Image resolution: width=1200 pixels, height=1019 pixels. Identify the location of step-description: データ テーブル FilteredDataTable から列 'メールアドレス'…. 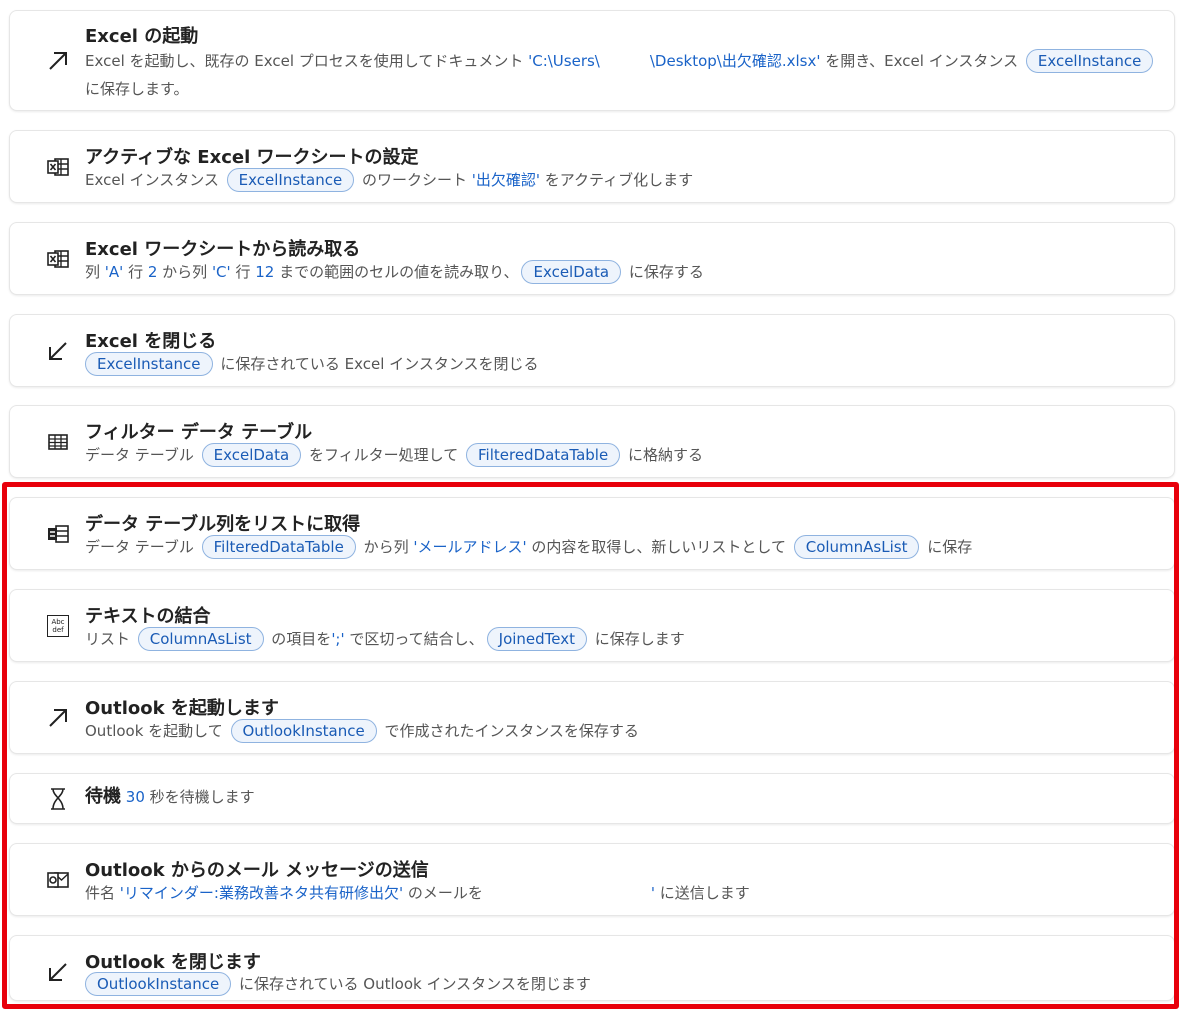
(614, 547).